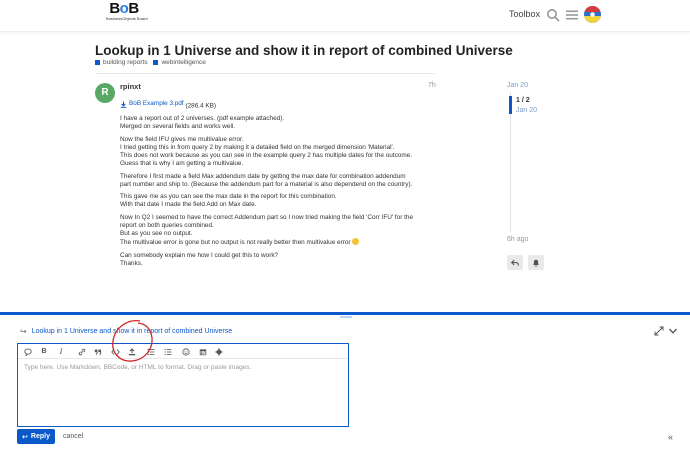 The width and height of the screenshot is (690, 451). What do you see at coordinates (592, 14) in the screenshot?
I see `user-avatar` at bounding box center [592, 14].